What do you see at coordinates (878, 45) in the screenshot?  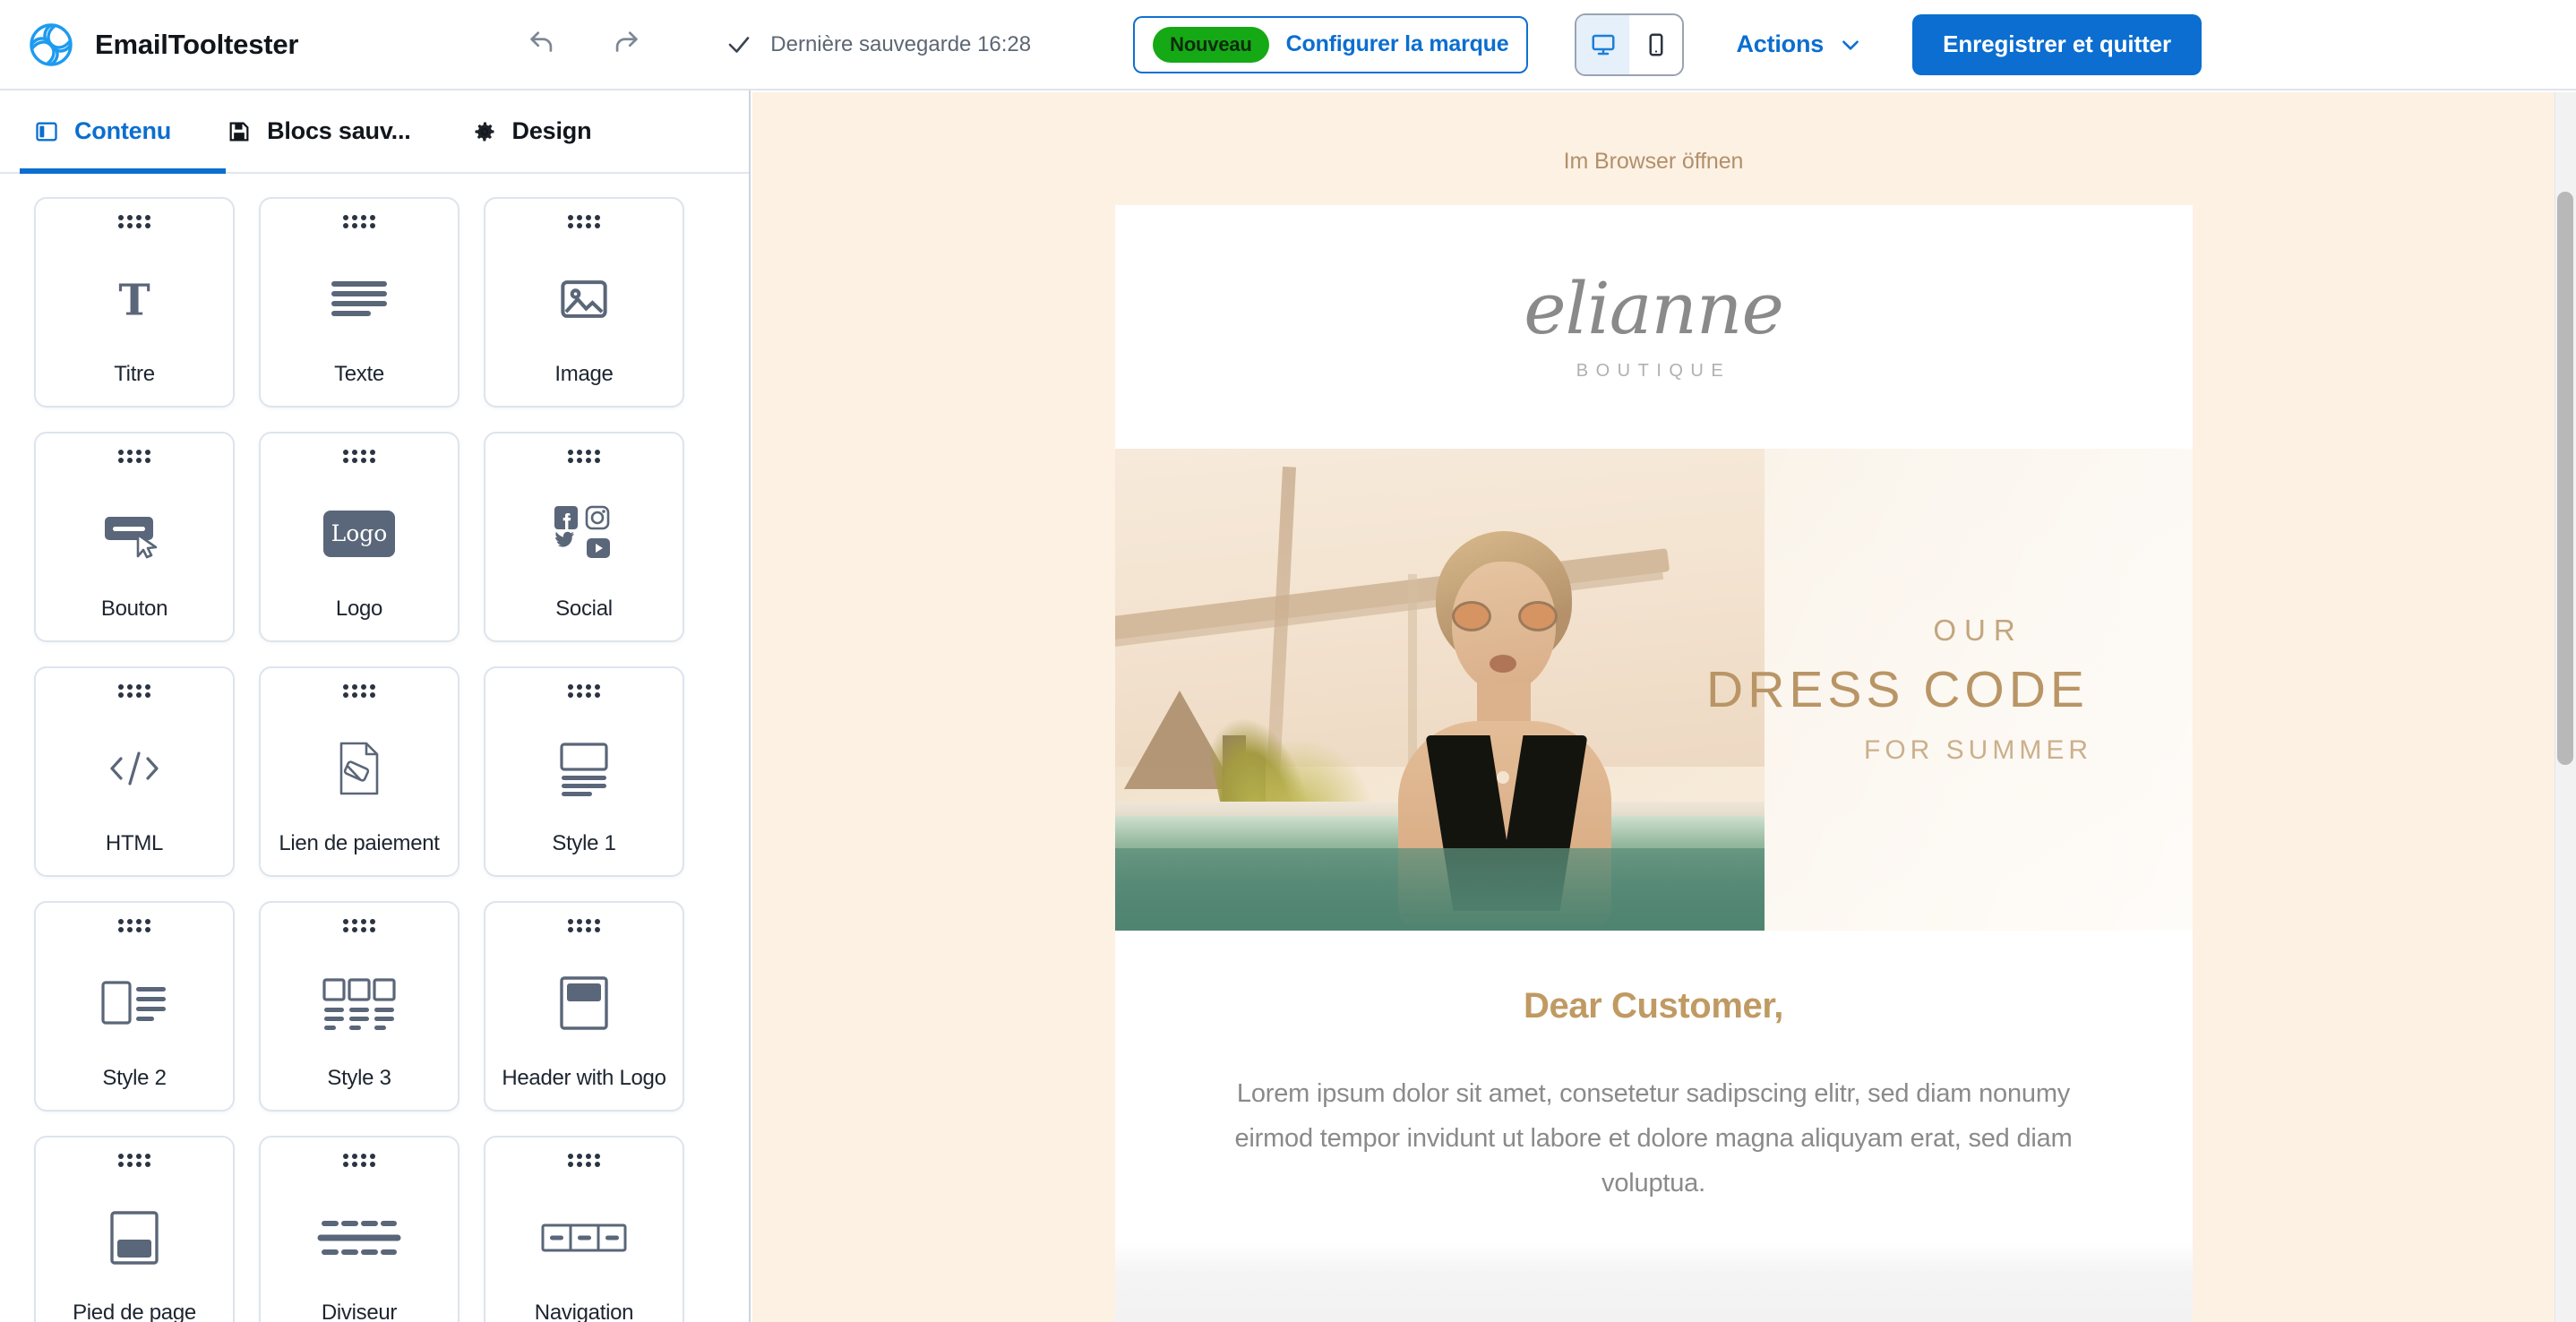 I see `last-save-status: Dernière sauvegarde 16:28` at bounding box center [878, 45].